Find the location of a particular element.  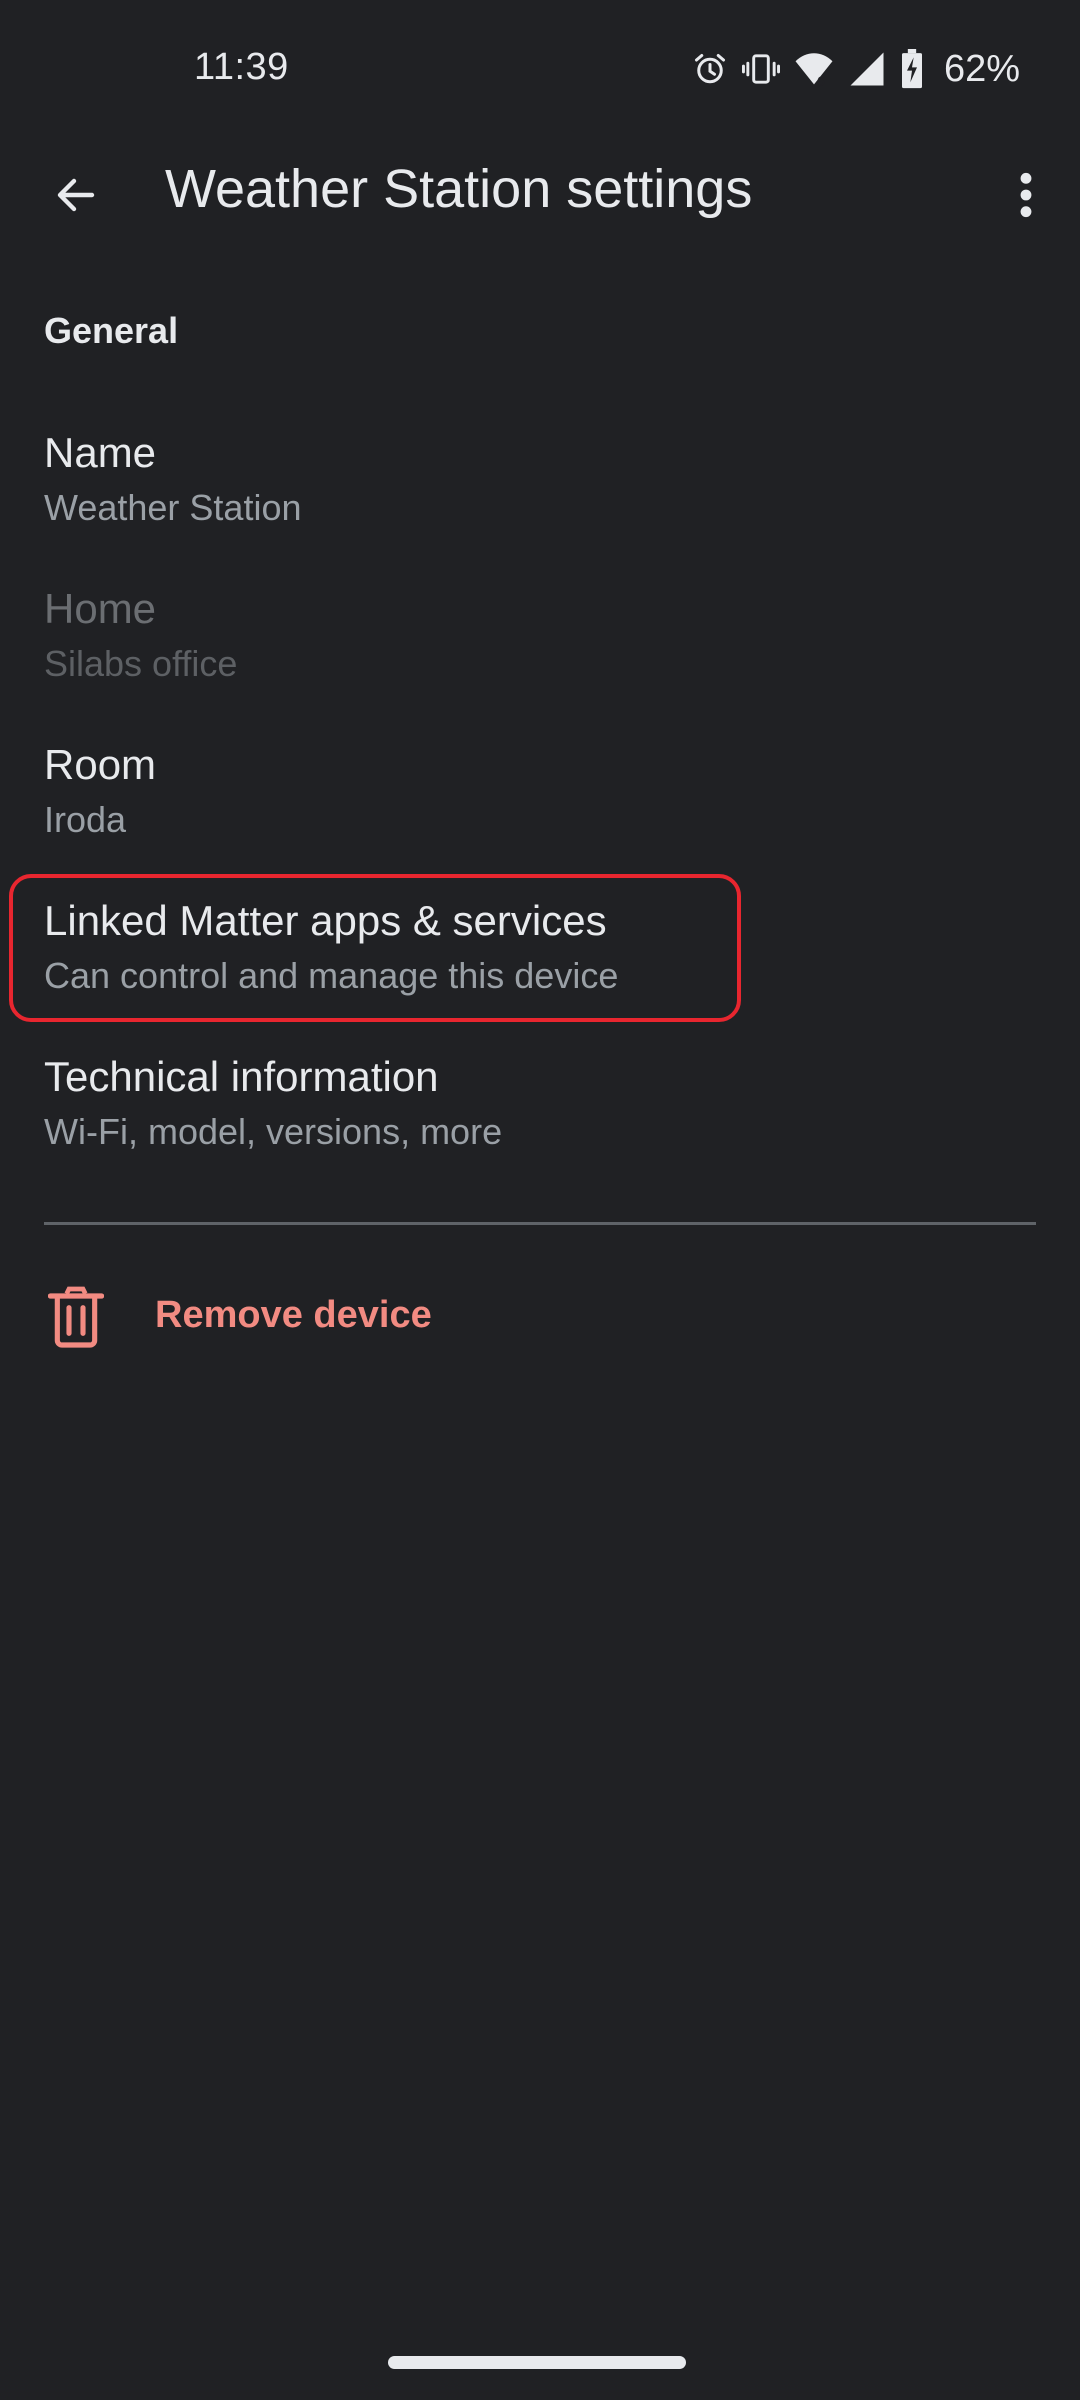

status-bar: 11:39 6 62% is located at coordinates (540, 70).